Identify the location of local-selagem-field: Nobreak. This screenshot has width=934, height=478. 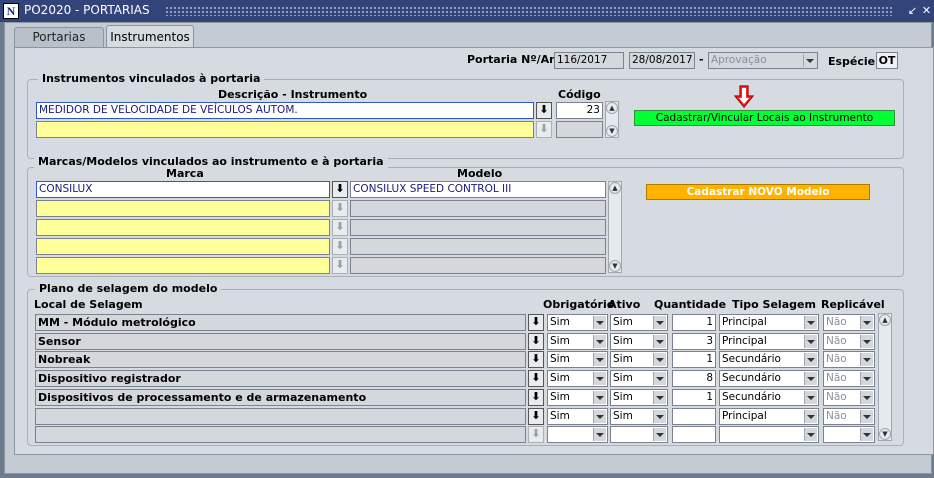
(280, 359).